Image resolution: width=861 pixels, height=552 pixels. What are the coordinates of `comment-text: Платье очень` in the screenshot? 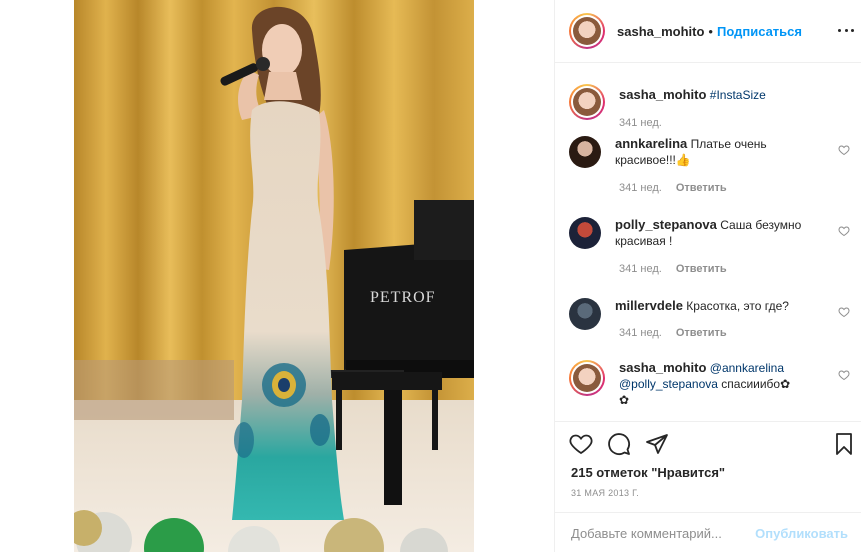 It's located at (728, 144).